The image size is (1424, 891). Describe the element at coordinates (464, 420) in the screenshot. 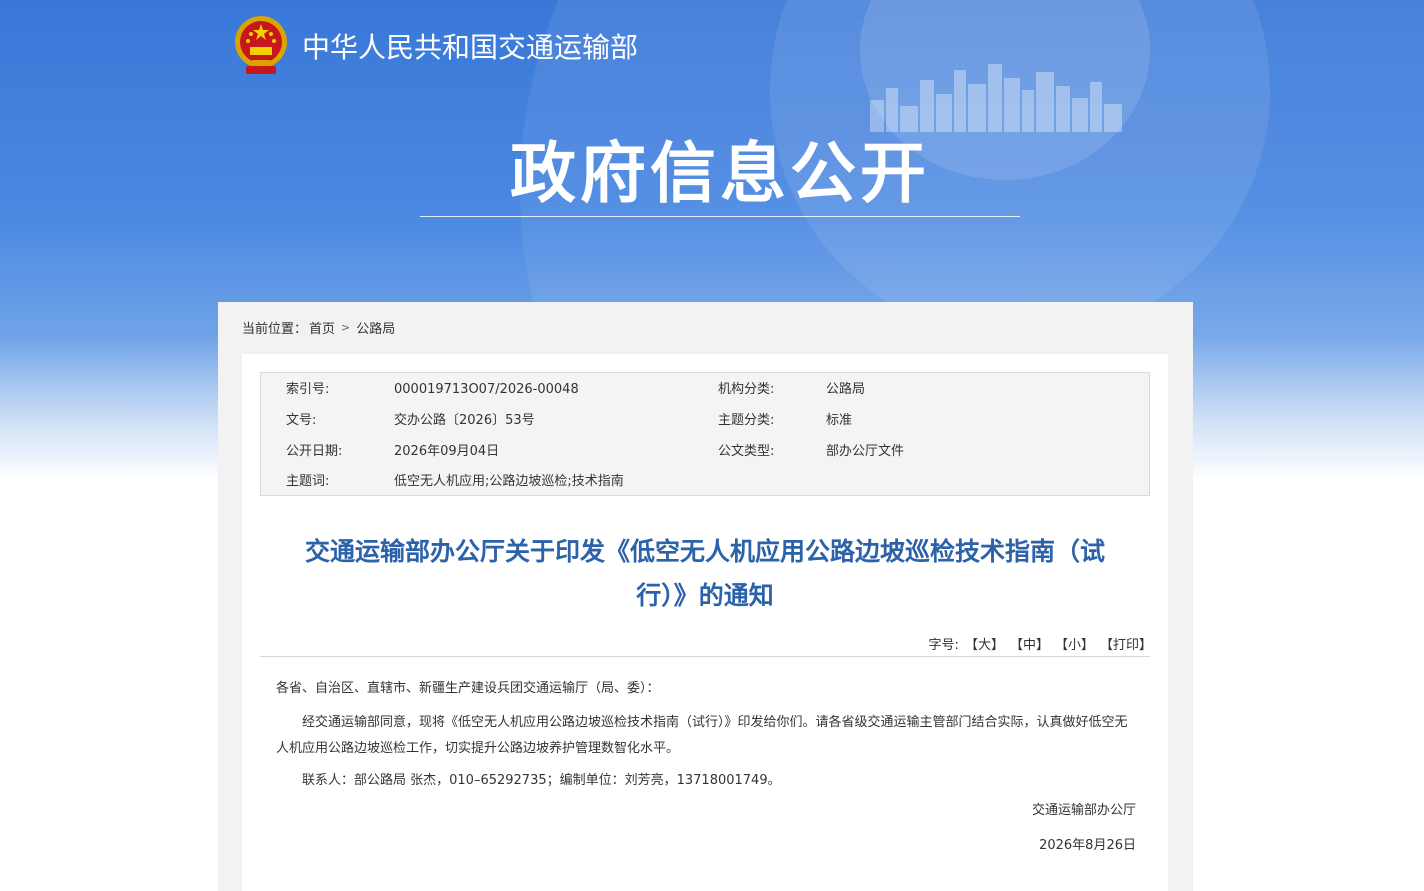

I see `doc-number-value: 交办公路〔2026〕53号` at that location.